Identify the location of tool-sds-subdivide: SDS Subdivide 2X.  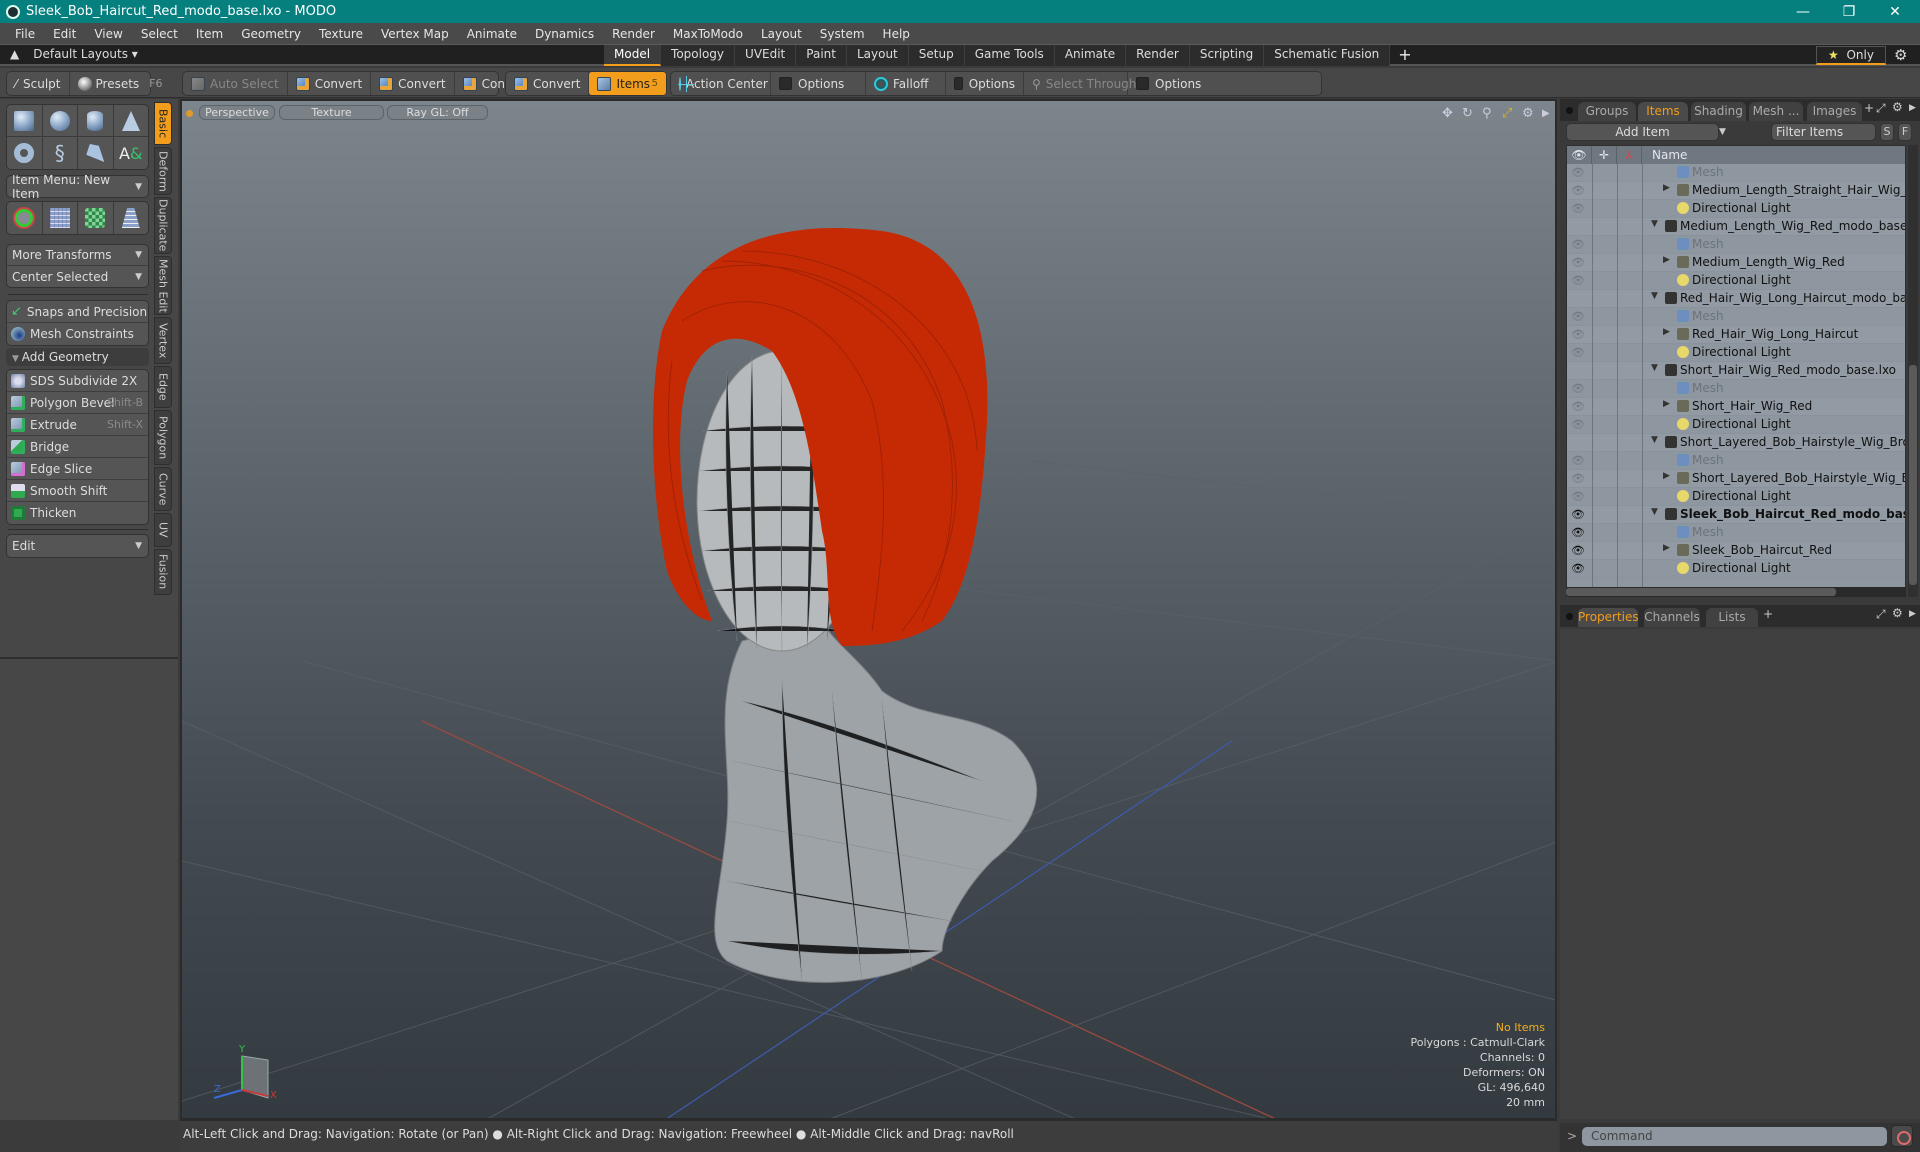
(77, 381).